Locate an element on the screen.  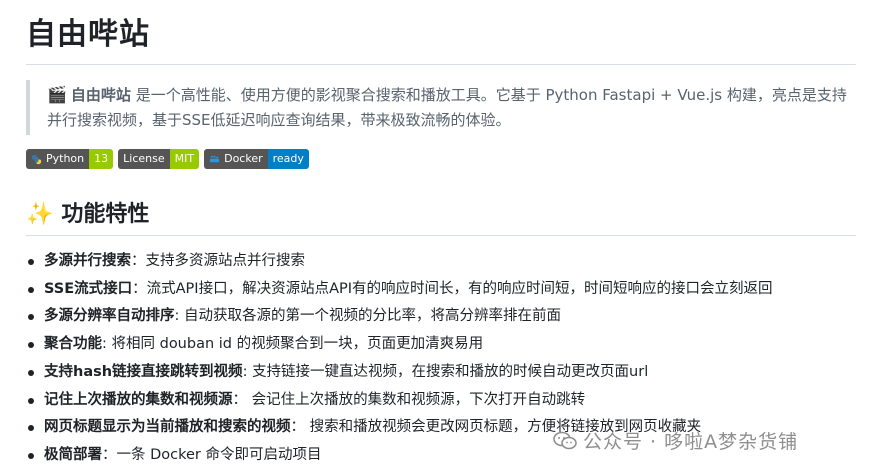
section-heading: ✨ 功能特性 is located at coordinates (441, 217).